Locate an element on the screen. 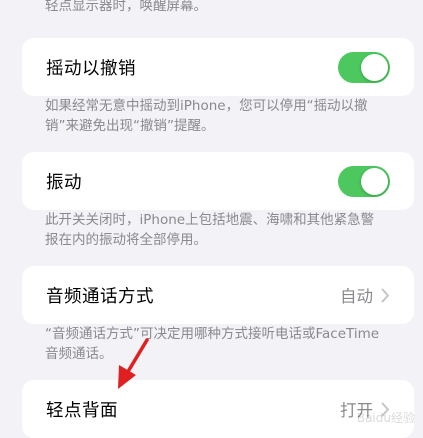 Image resolution: width=423 pixels, height=438 pixels. chevron-right-icon is located at coordinates (385, 295).